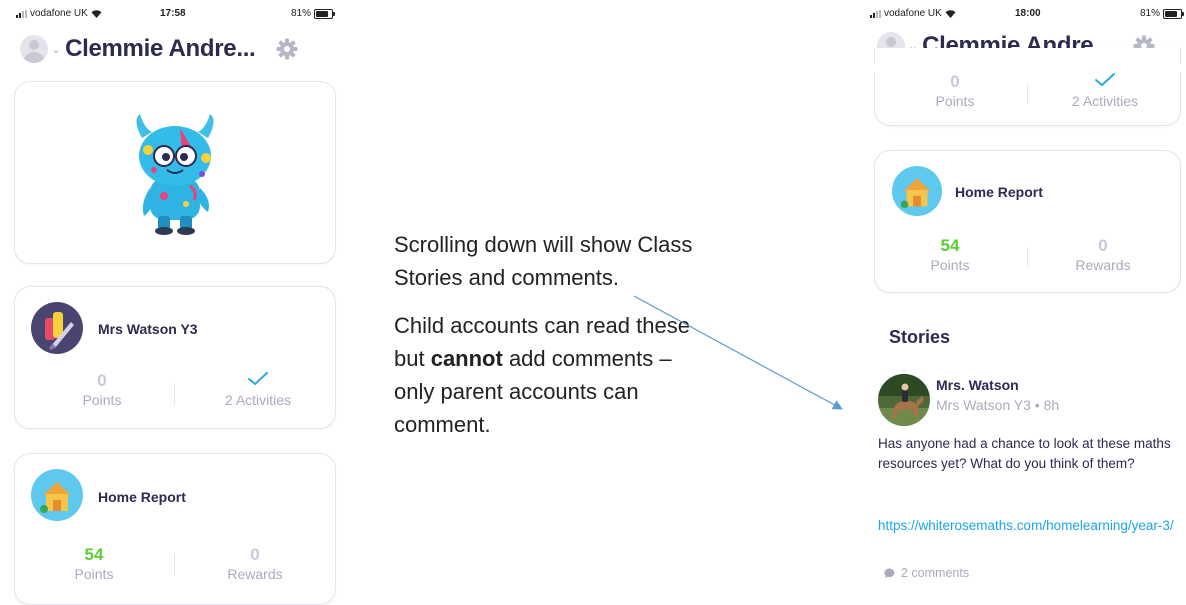  Describe the element at coordinates (34, 49) in the screenshot. I see `parent-avatar` at that location.